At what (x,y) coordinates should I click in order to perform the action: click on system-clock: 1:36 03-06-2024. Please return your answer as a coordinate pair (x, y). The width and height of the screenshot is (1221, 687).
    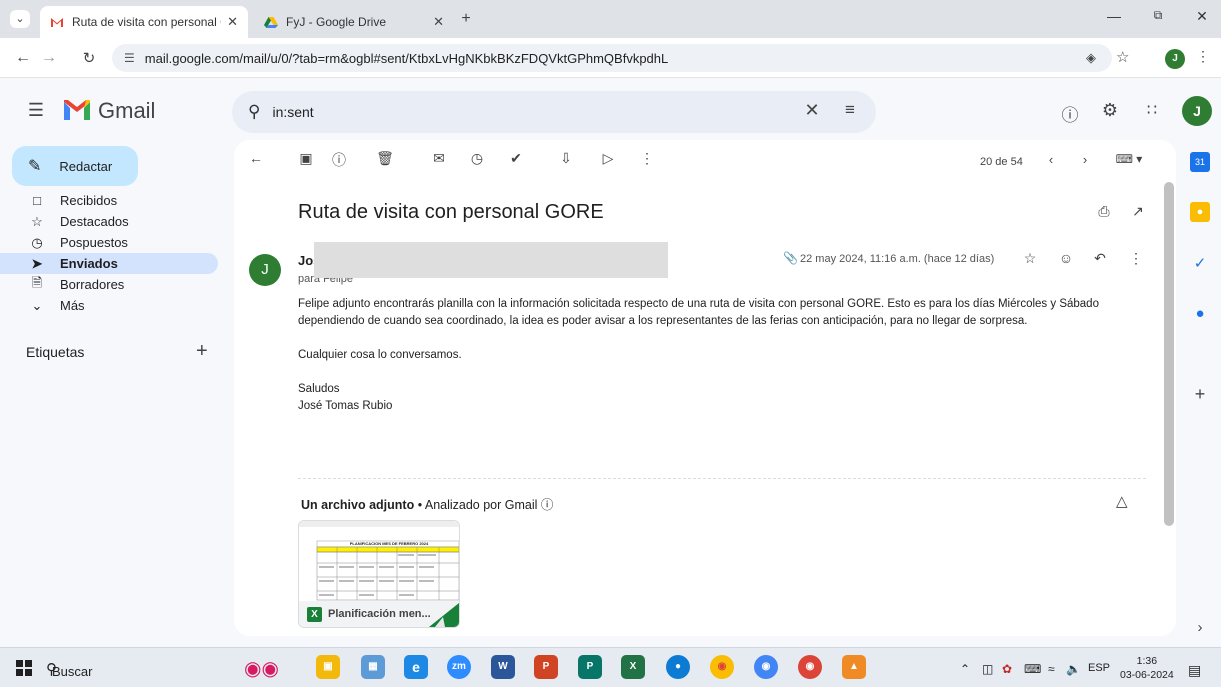
    Looking at the image, I should click on (1147, 668).